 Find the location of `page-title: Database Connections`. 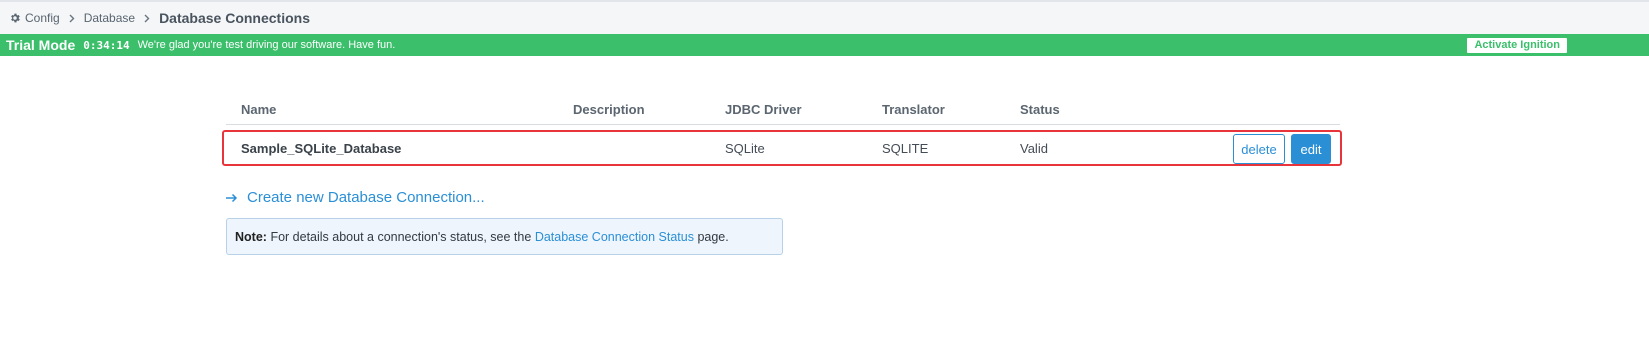

page-title: Database Connections is located at coordinates (234, 18).